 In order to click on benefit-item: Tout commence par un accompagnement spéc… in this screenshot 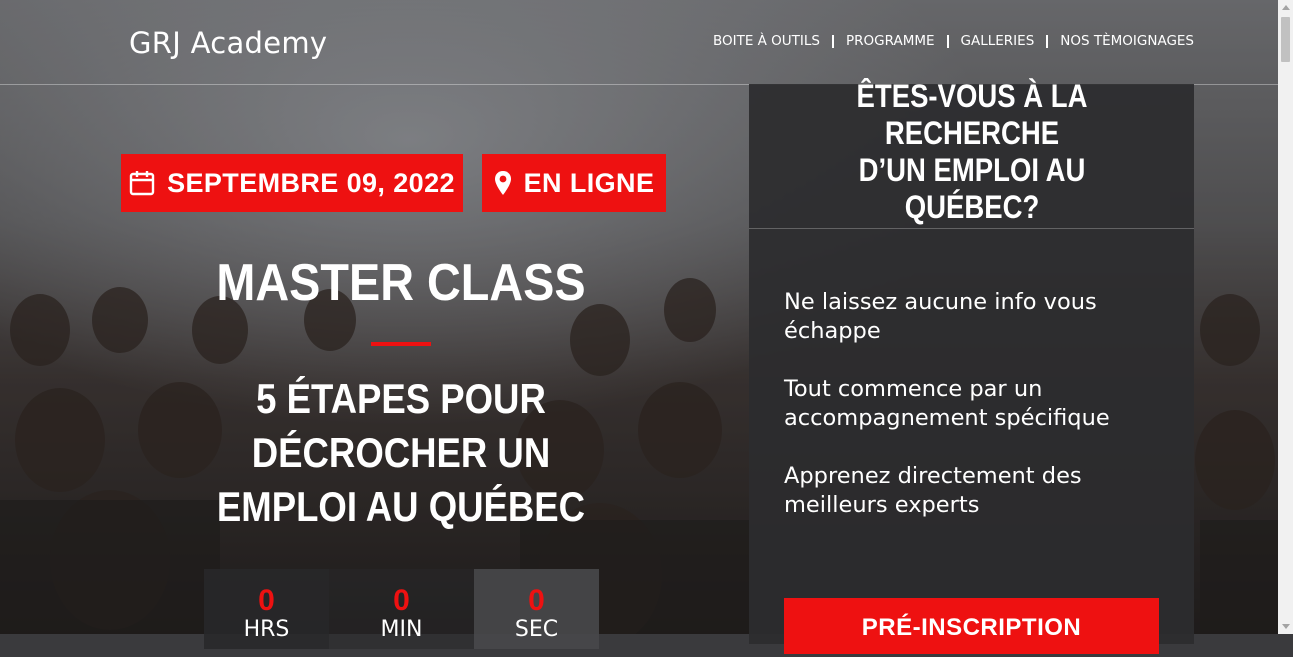, I will do `click(947, 403)`.